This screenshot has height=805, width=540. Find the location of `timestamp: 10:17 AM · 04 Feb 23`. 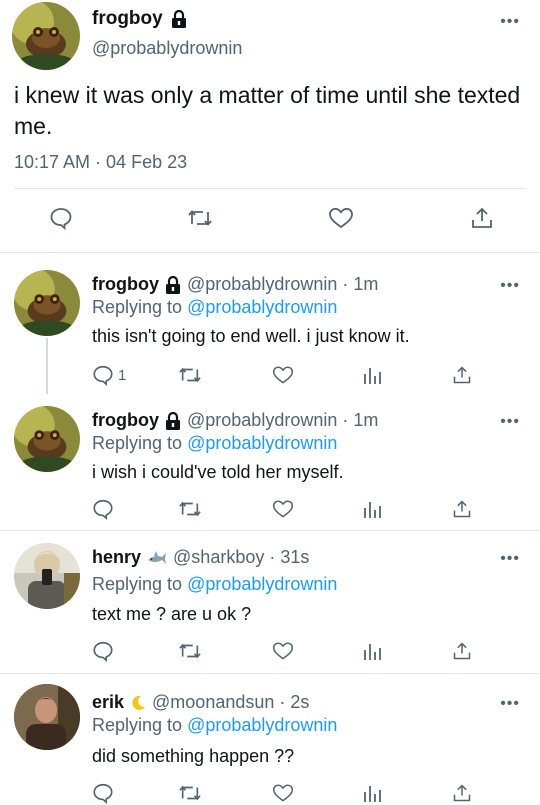

timestamp: 10:17 AM · 04 Feb 23 is located at coordinates (100, 162).